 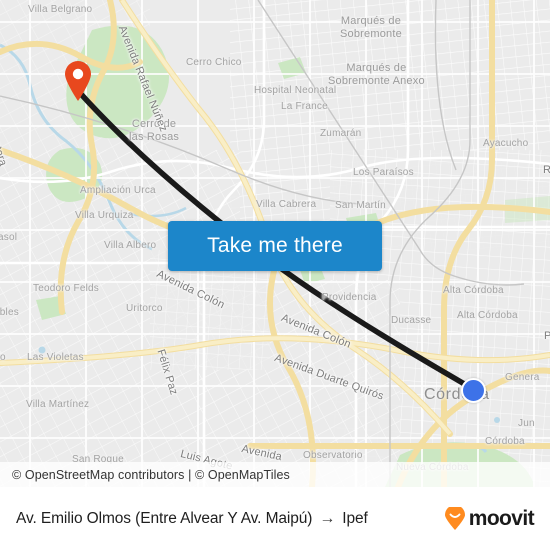 What do you see at coordinates (473, 390) in the screenshot?
I see `destination-dot-icon` at bounding box center [473, 390].